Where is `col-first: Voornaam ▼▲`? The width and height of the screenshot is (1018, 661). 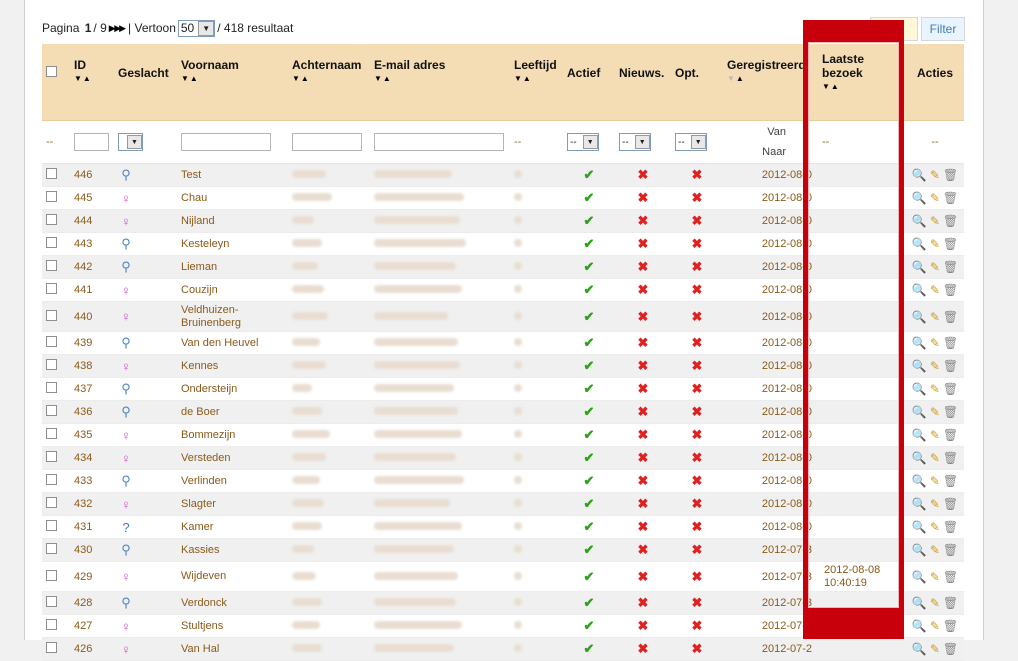 col-first: Voornaam ▼▲ is located at coordinates (232, 82).